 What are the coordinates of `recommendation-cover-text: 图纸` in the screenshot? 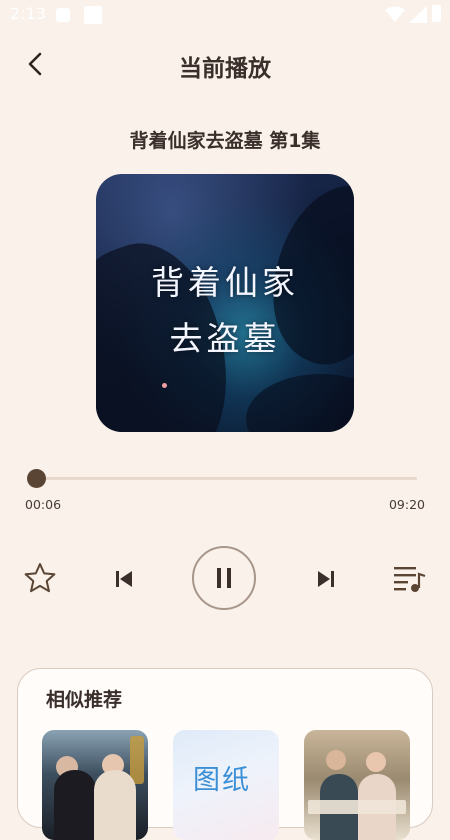 It's located at (222, 780).